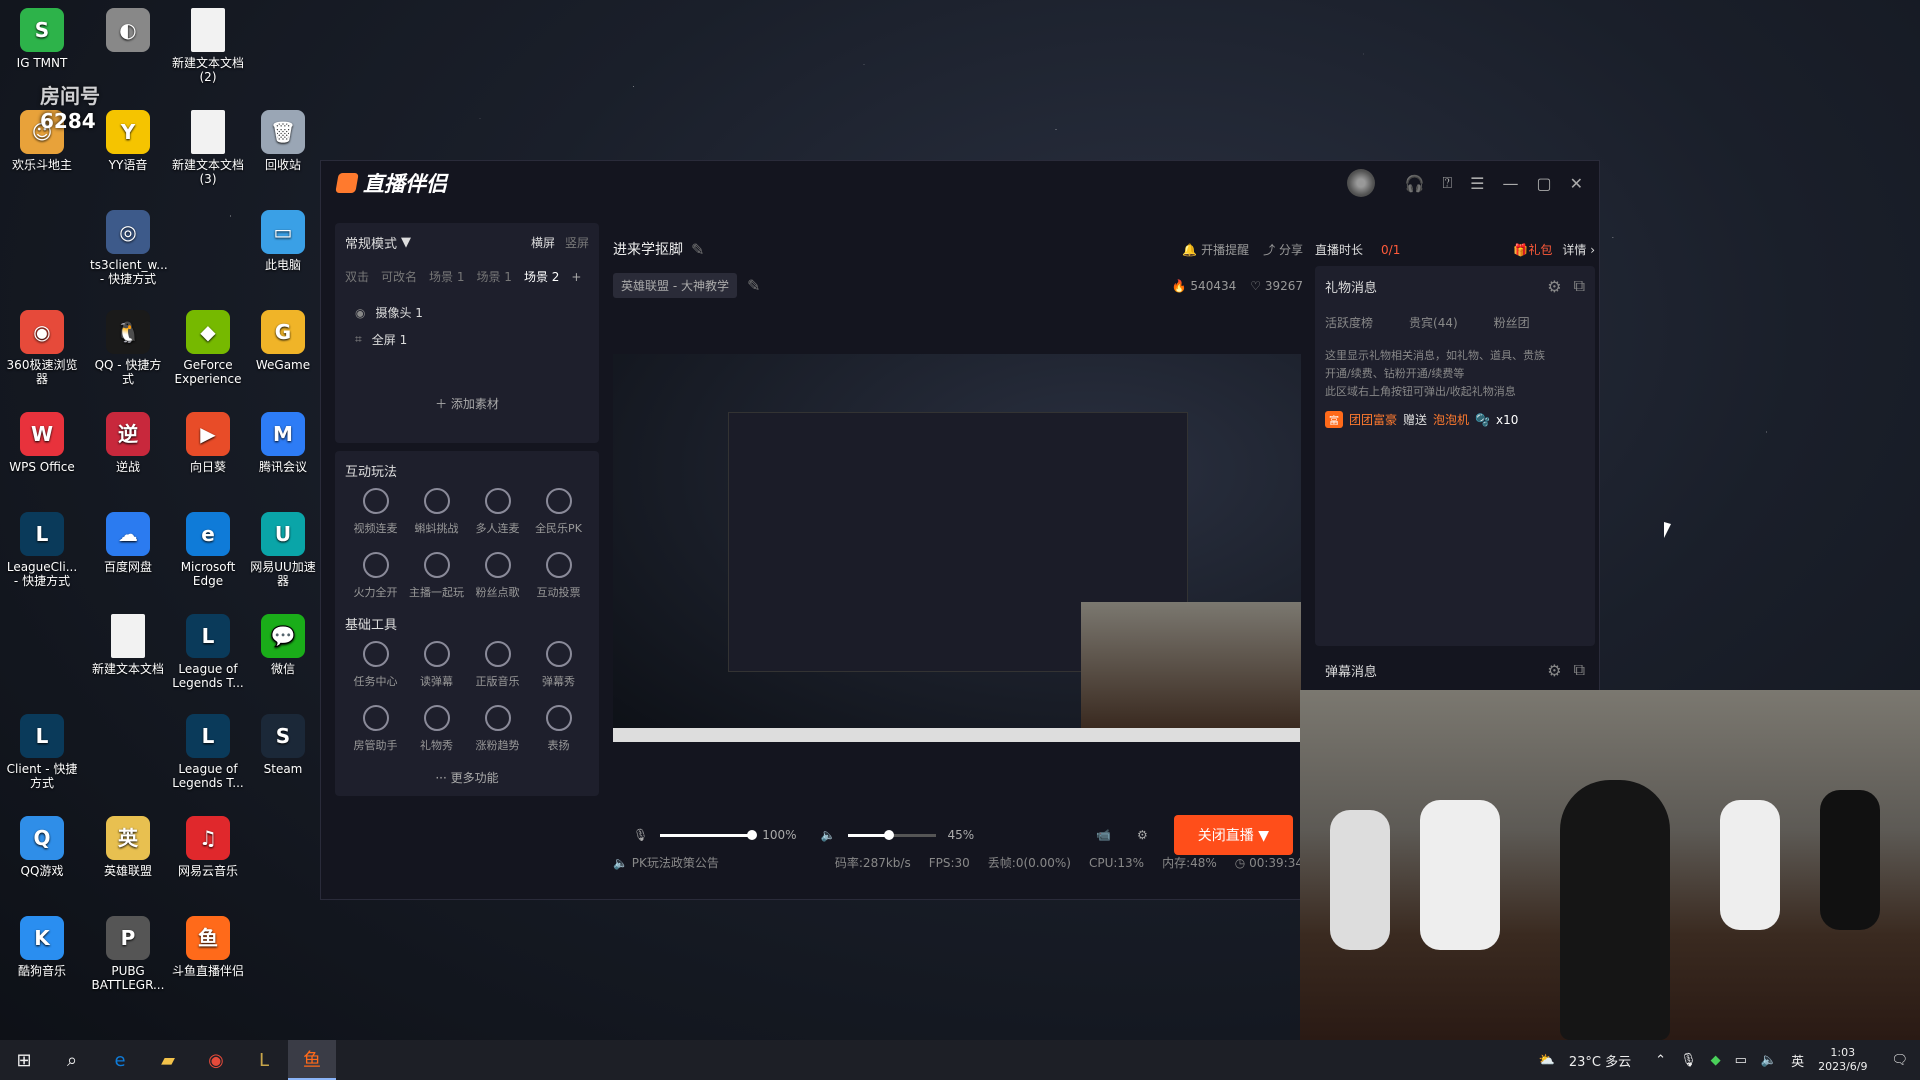 Image resolution: width=1920 pixels, height=1080 pixels. I want to click on desktop-icon: L Client - 快捷方式, so click(42, 752).